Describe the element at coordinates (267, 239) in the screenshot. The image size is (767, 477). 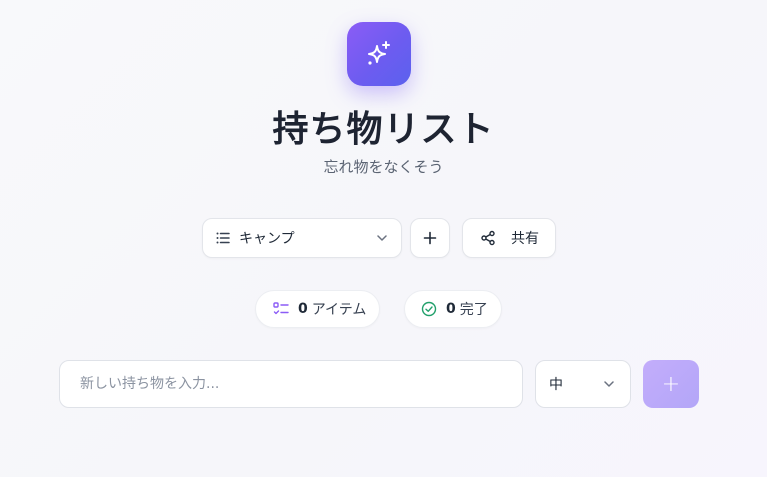
I see `list-select-value: キャンプ` at that location.